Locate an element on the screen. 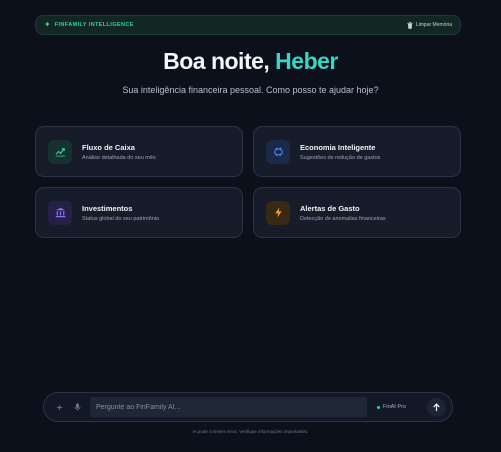  send-button is located at coordinates (436, 407).